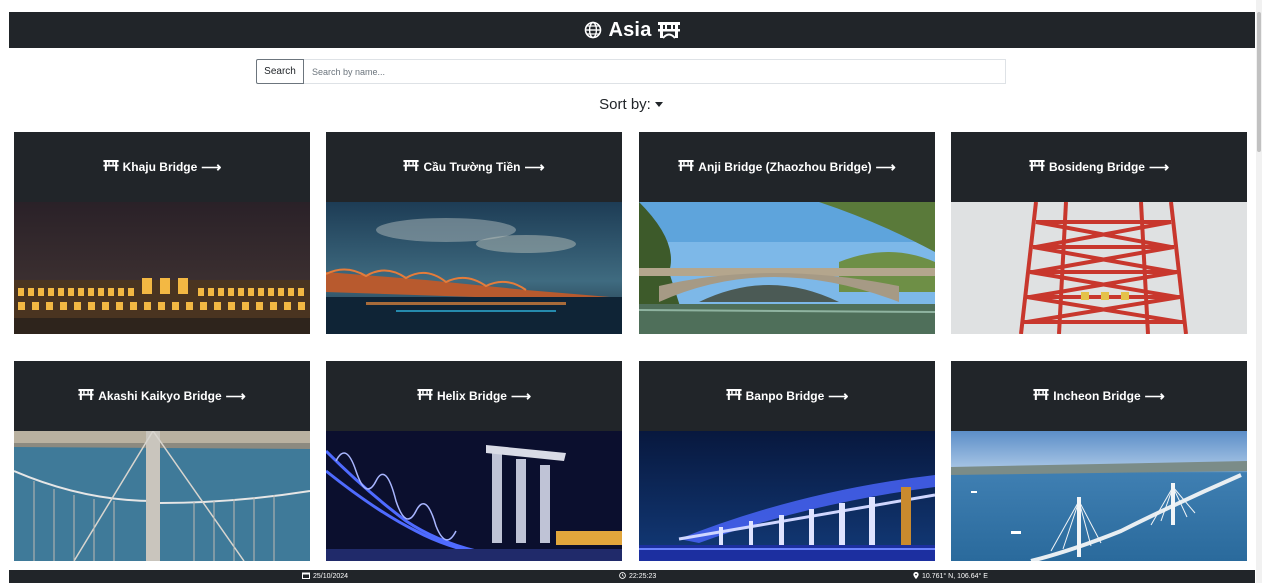  What do you see at coordinates (643, 576) in the screenshot?
I see `time-text: 22:25:23` at bounding box center [643, 576].